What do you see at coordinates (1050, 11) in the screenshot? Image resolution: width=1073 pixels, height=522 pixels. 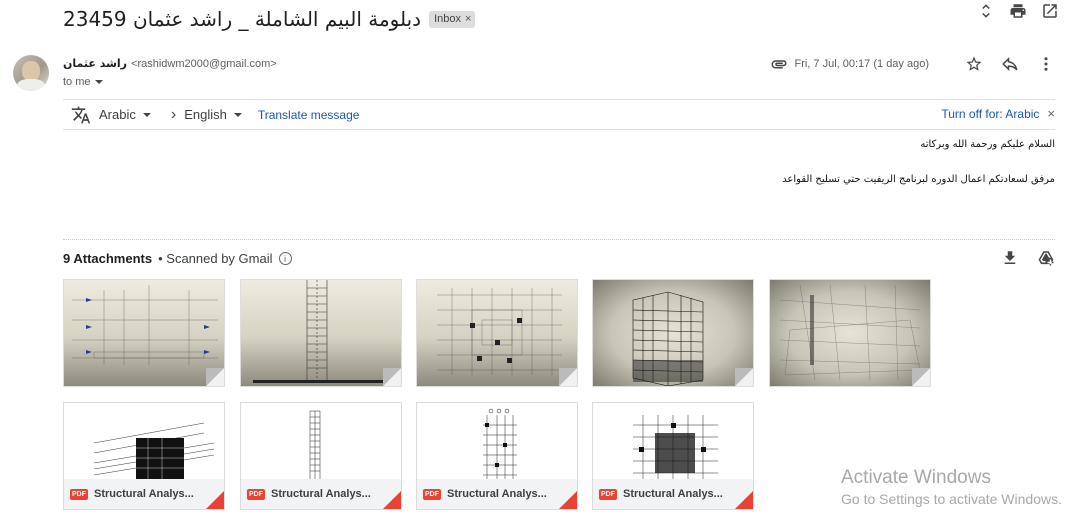 I see `open-new-window-icon` at bounding box center [1050, 11].